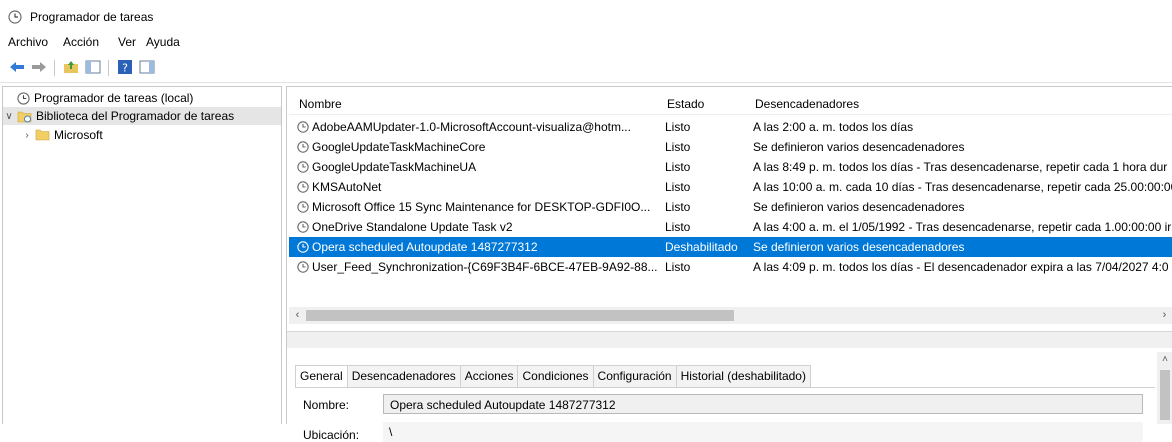 This screenshot has width=1172, height=442. Describe the element at coordinates (114, 98) in the screenshot. I see `tree-item-label: Programador de tareas (local)` at that location.